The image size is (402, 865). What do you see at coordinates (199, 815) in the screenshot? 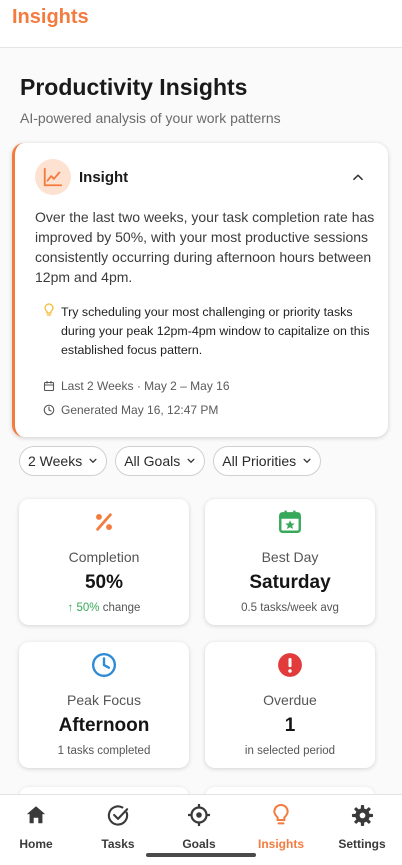
I see `target-icon` at bounding box center [199, 815].